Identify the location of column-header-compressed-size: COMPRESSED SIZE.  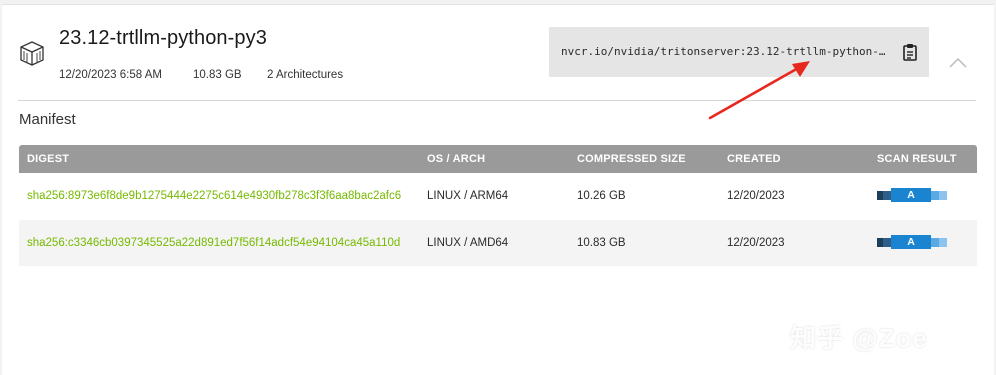
(631, 159).